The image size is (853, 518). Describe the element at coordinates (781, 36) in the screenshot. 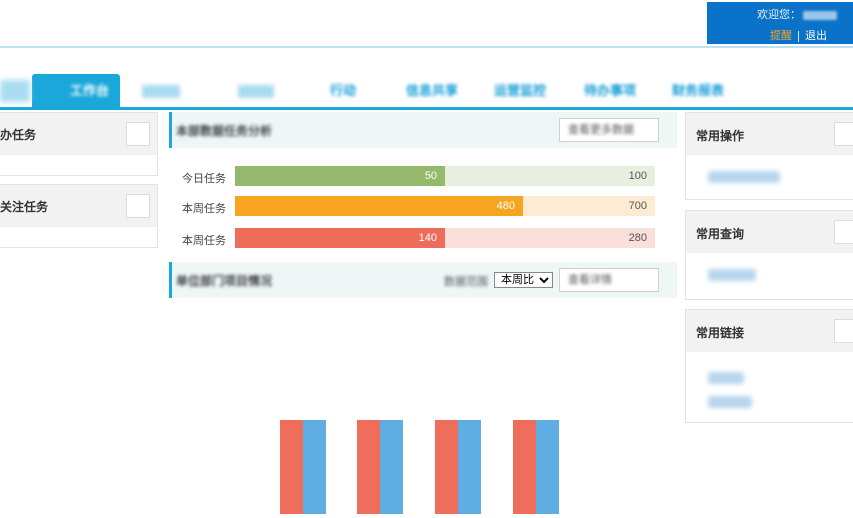

I see `remind-link: 提醒` at that location.